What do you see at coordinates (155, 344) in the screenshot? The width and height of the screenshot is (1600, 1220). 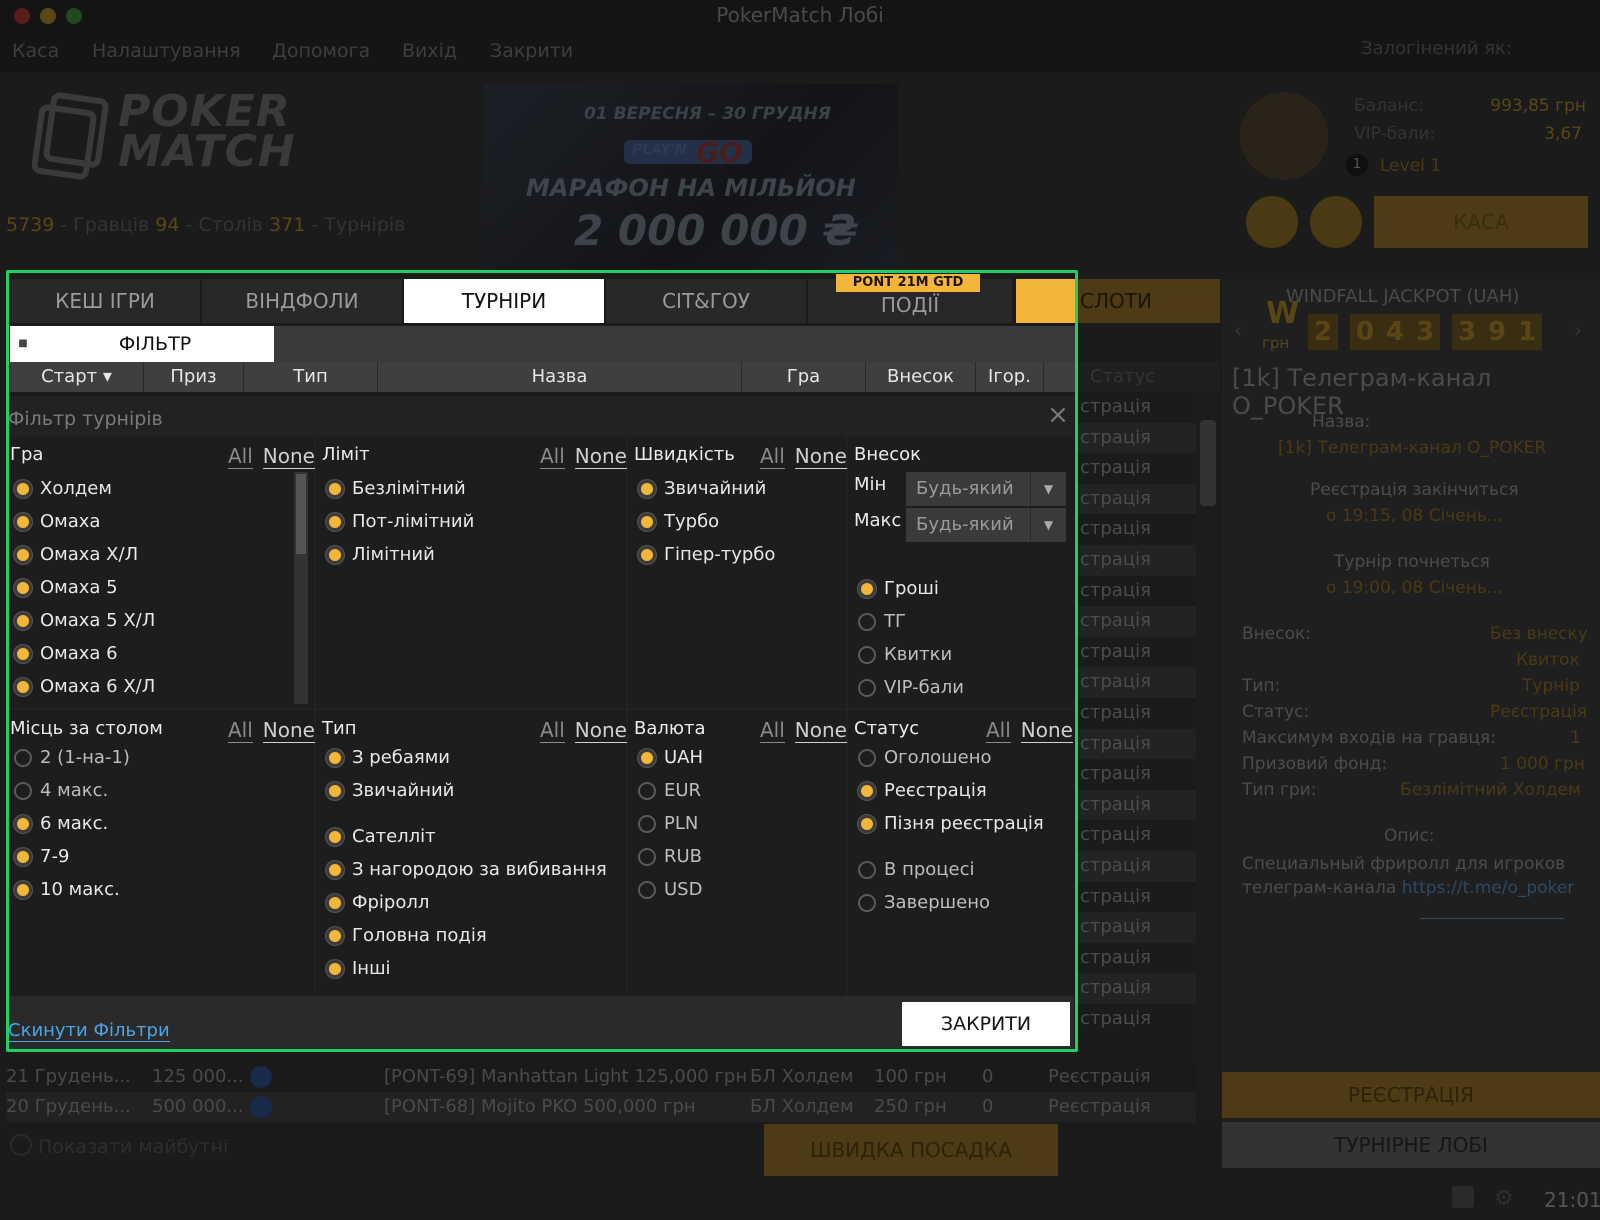 I see `filter-button: ФІЛЬТР` at bounding box center [155, 344].